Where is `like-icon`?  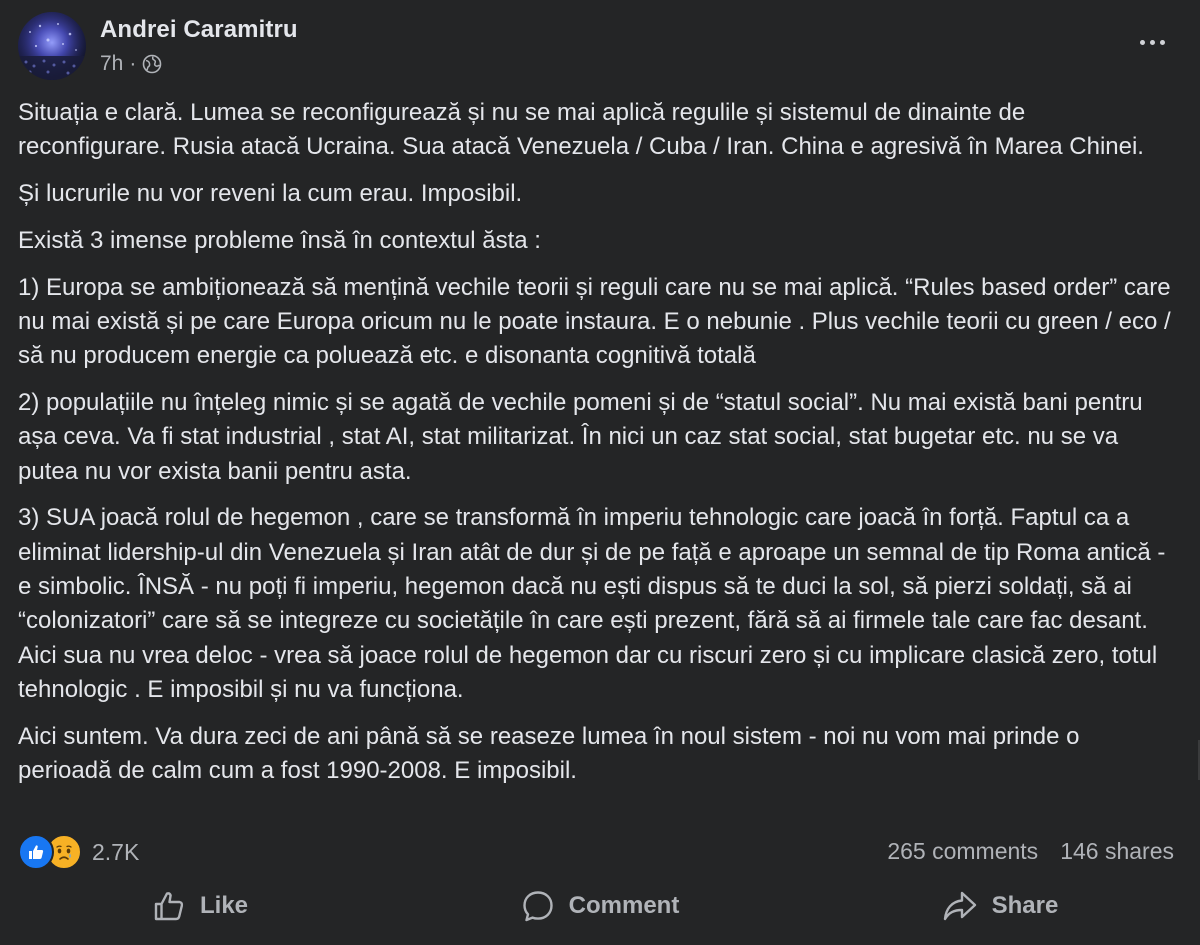
like-icon is located at coordinates (169, 906).